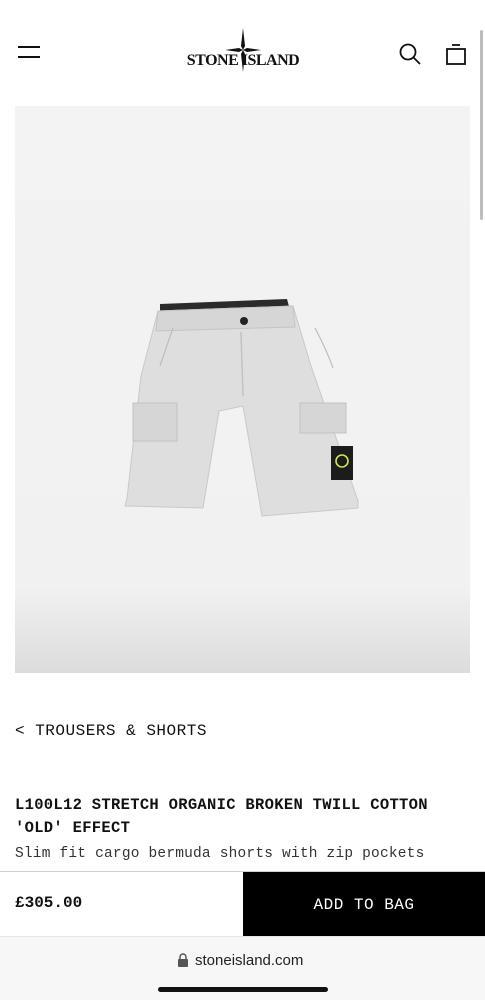 The width and height of the screenshot is (485, 1000). Describe the element at coordinates (243, 989) in the screenshot. I see `home-indicator` at that location.